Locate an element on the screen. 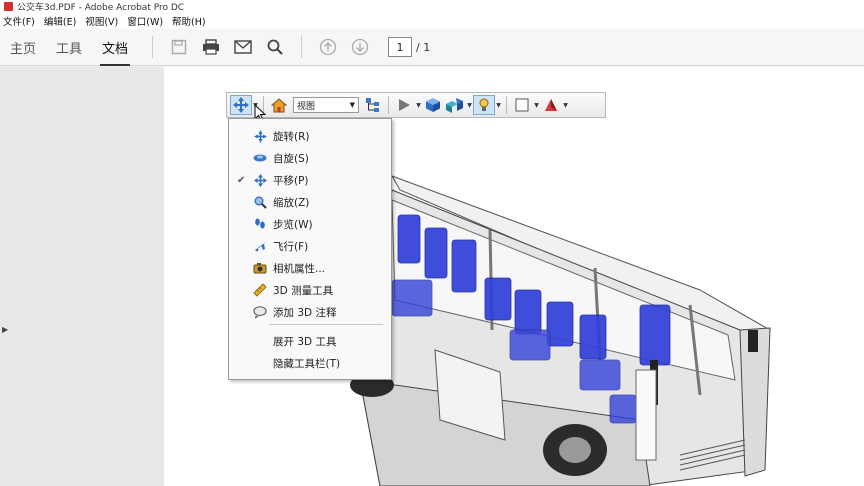  menu-window: 窗口(W) is located at coordinates (145, 21).